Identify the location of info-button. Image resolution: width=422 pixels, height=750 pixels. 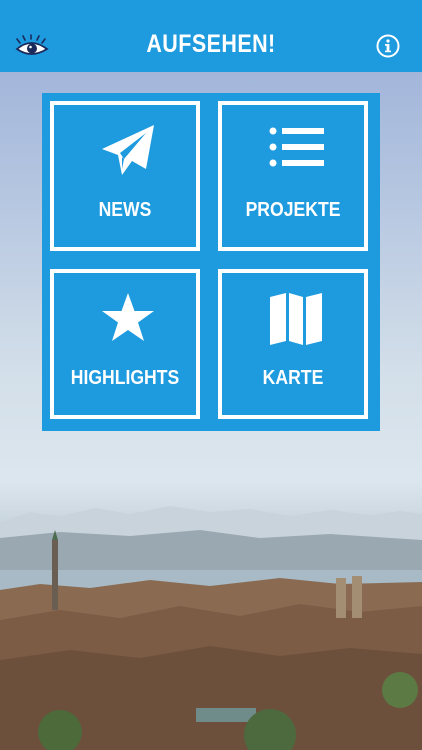
(388, 46).